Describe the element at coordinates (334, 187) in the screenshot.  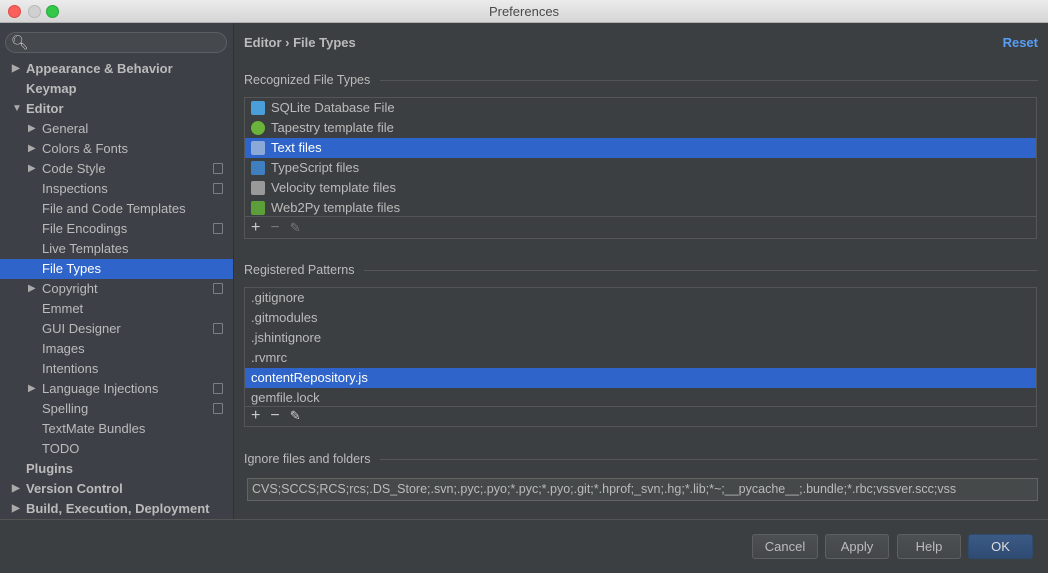
I see `file-type-label: Velocity template files` at that location.